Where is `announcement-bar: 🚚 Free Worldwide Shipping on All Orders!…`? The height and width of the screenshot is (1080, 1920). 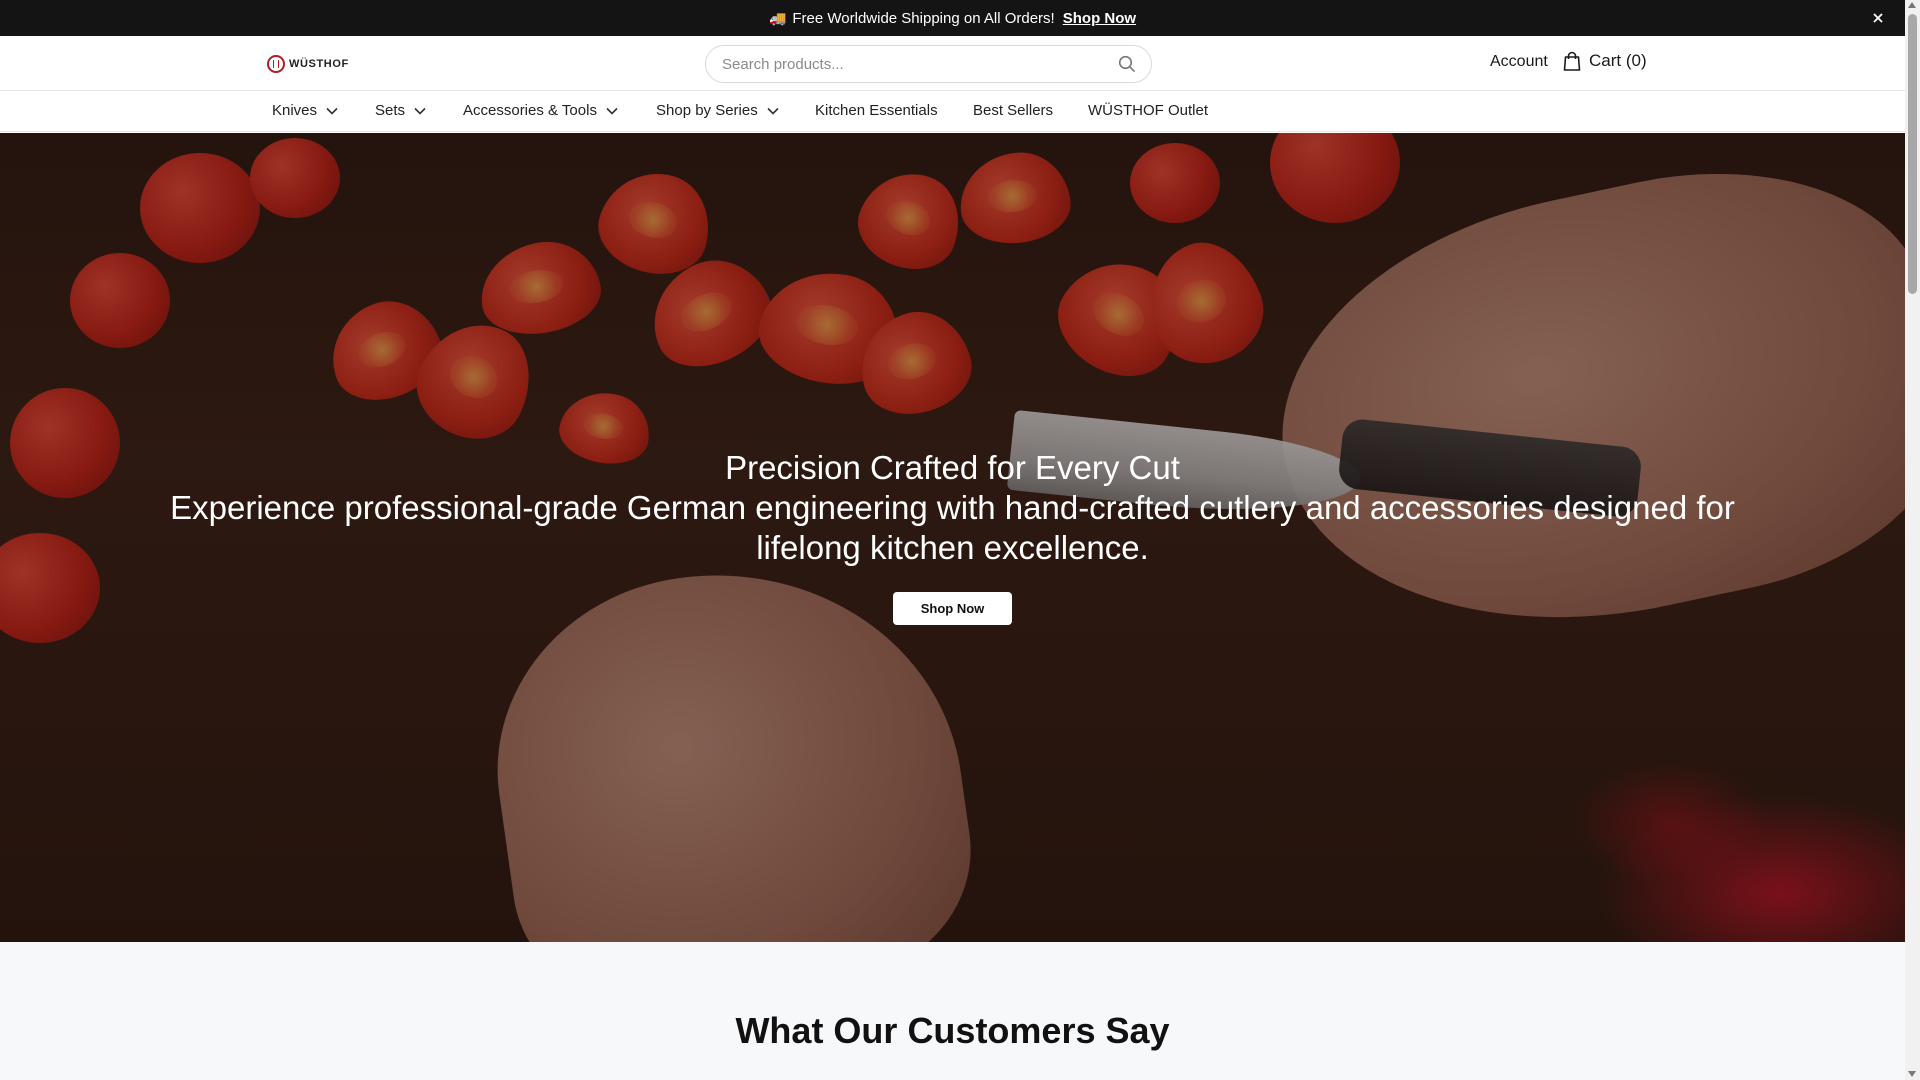 announcement-bar: 🚚 Free Worldwide Shipping on All Orders!… is located at coordinates (952, 18).